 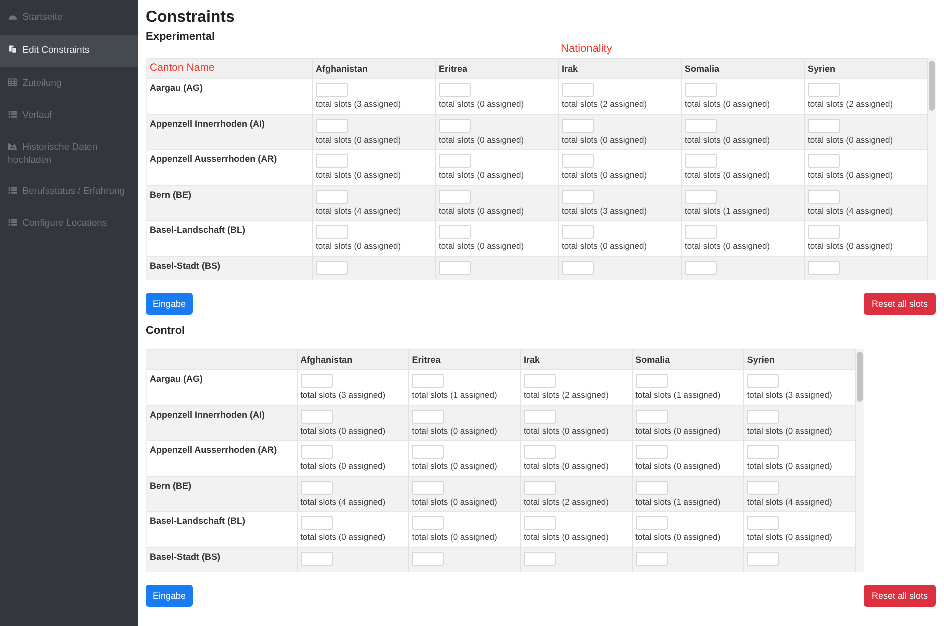 What do you see at coordinates (69, 18) in the screenshot?
I see `sidebar-item: Startseite` at bounding box center [69, 18].